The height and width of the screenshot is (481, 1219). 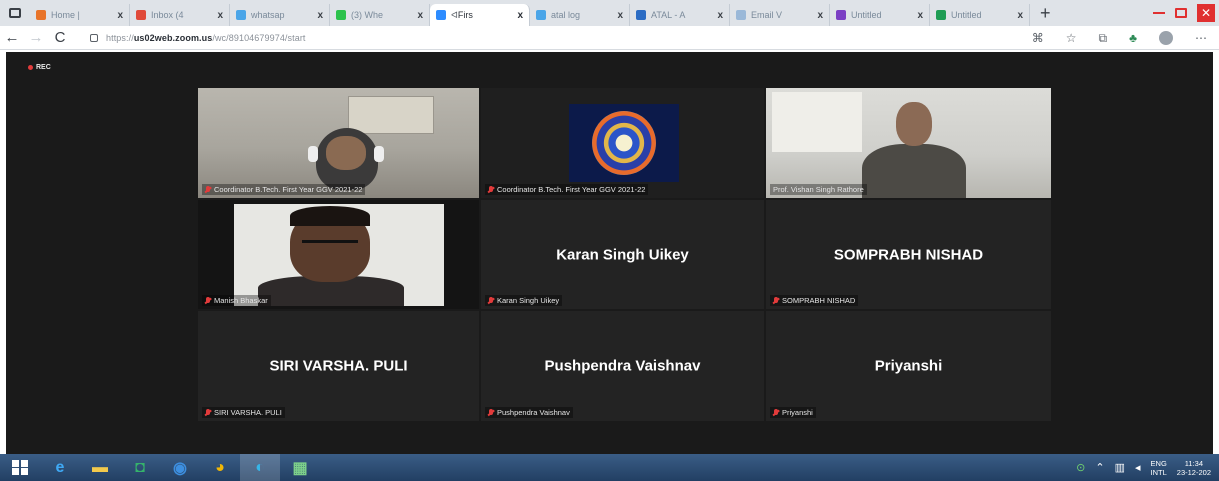 I want to click on url-prefix: https://, so click(x=120, y=37).